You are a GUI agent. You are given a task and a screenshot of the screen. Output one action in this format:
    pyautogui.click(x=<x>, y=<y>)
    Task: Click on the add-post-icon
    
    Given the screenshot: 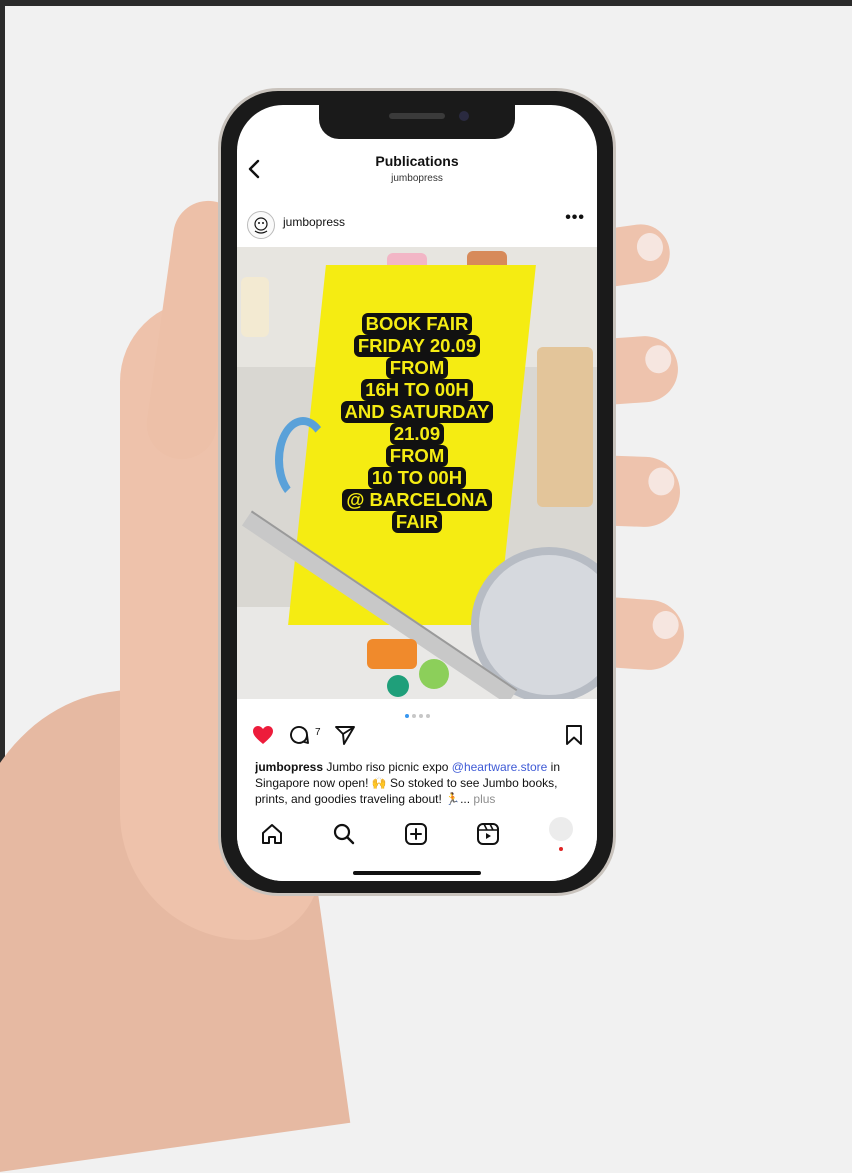 What is the action you would take?
    pyautogui.click(x=416, y=834)
    